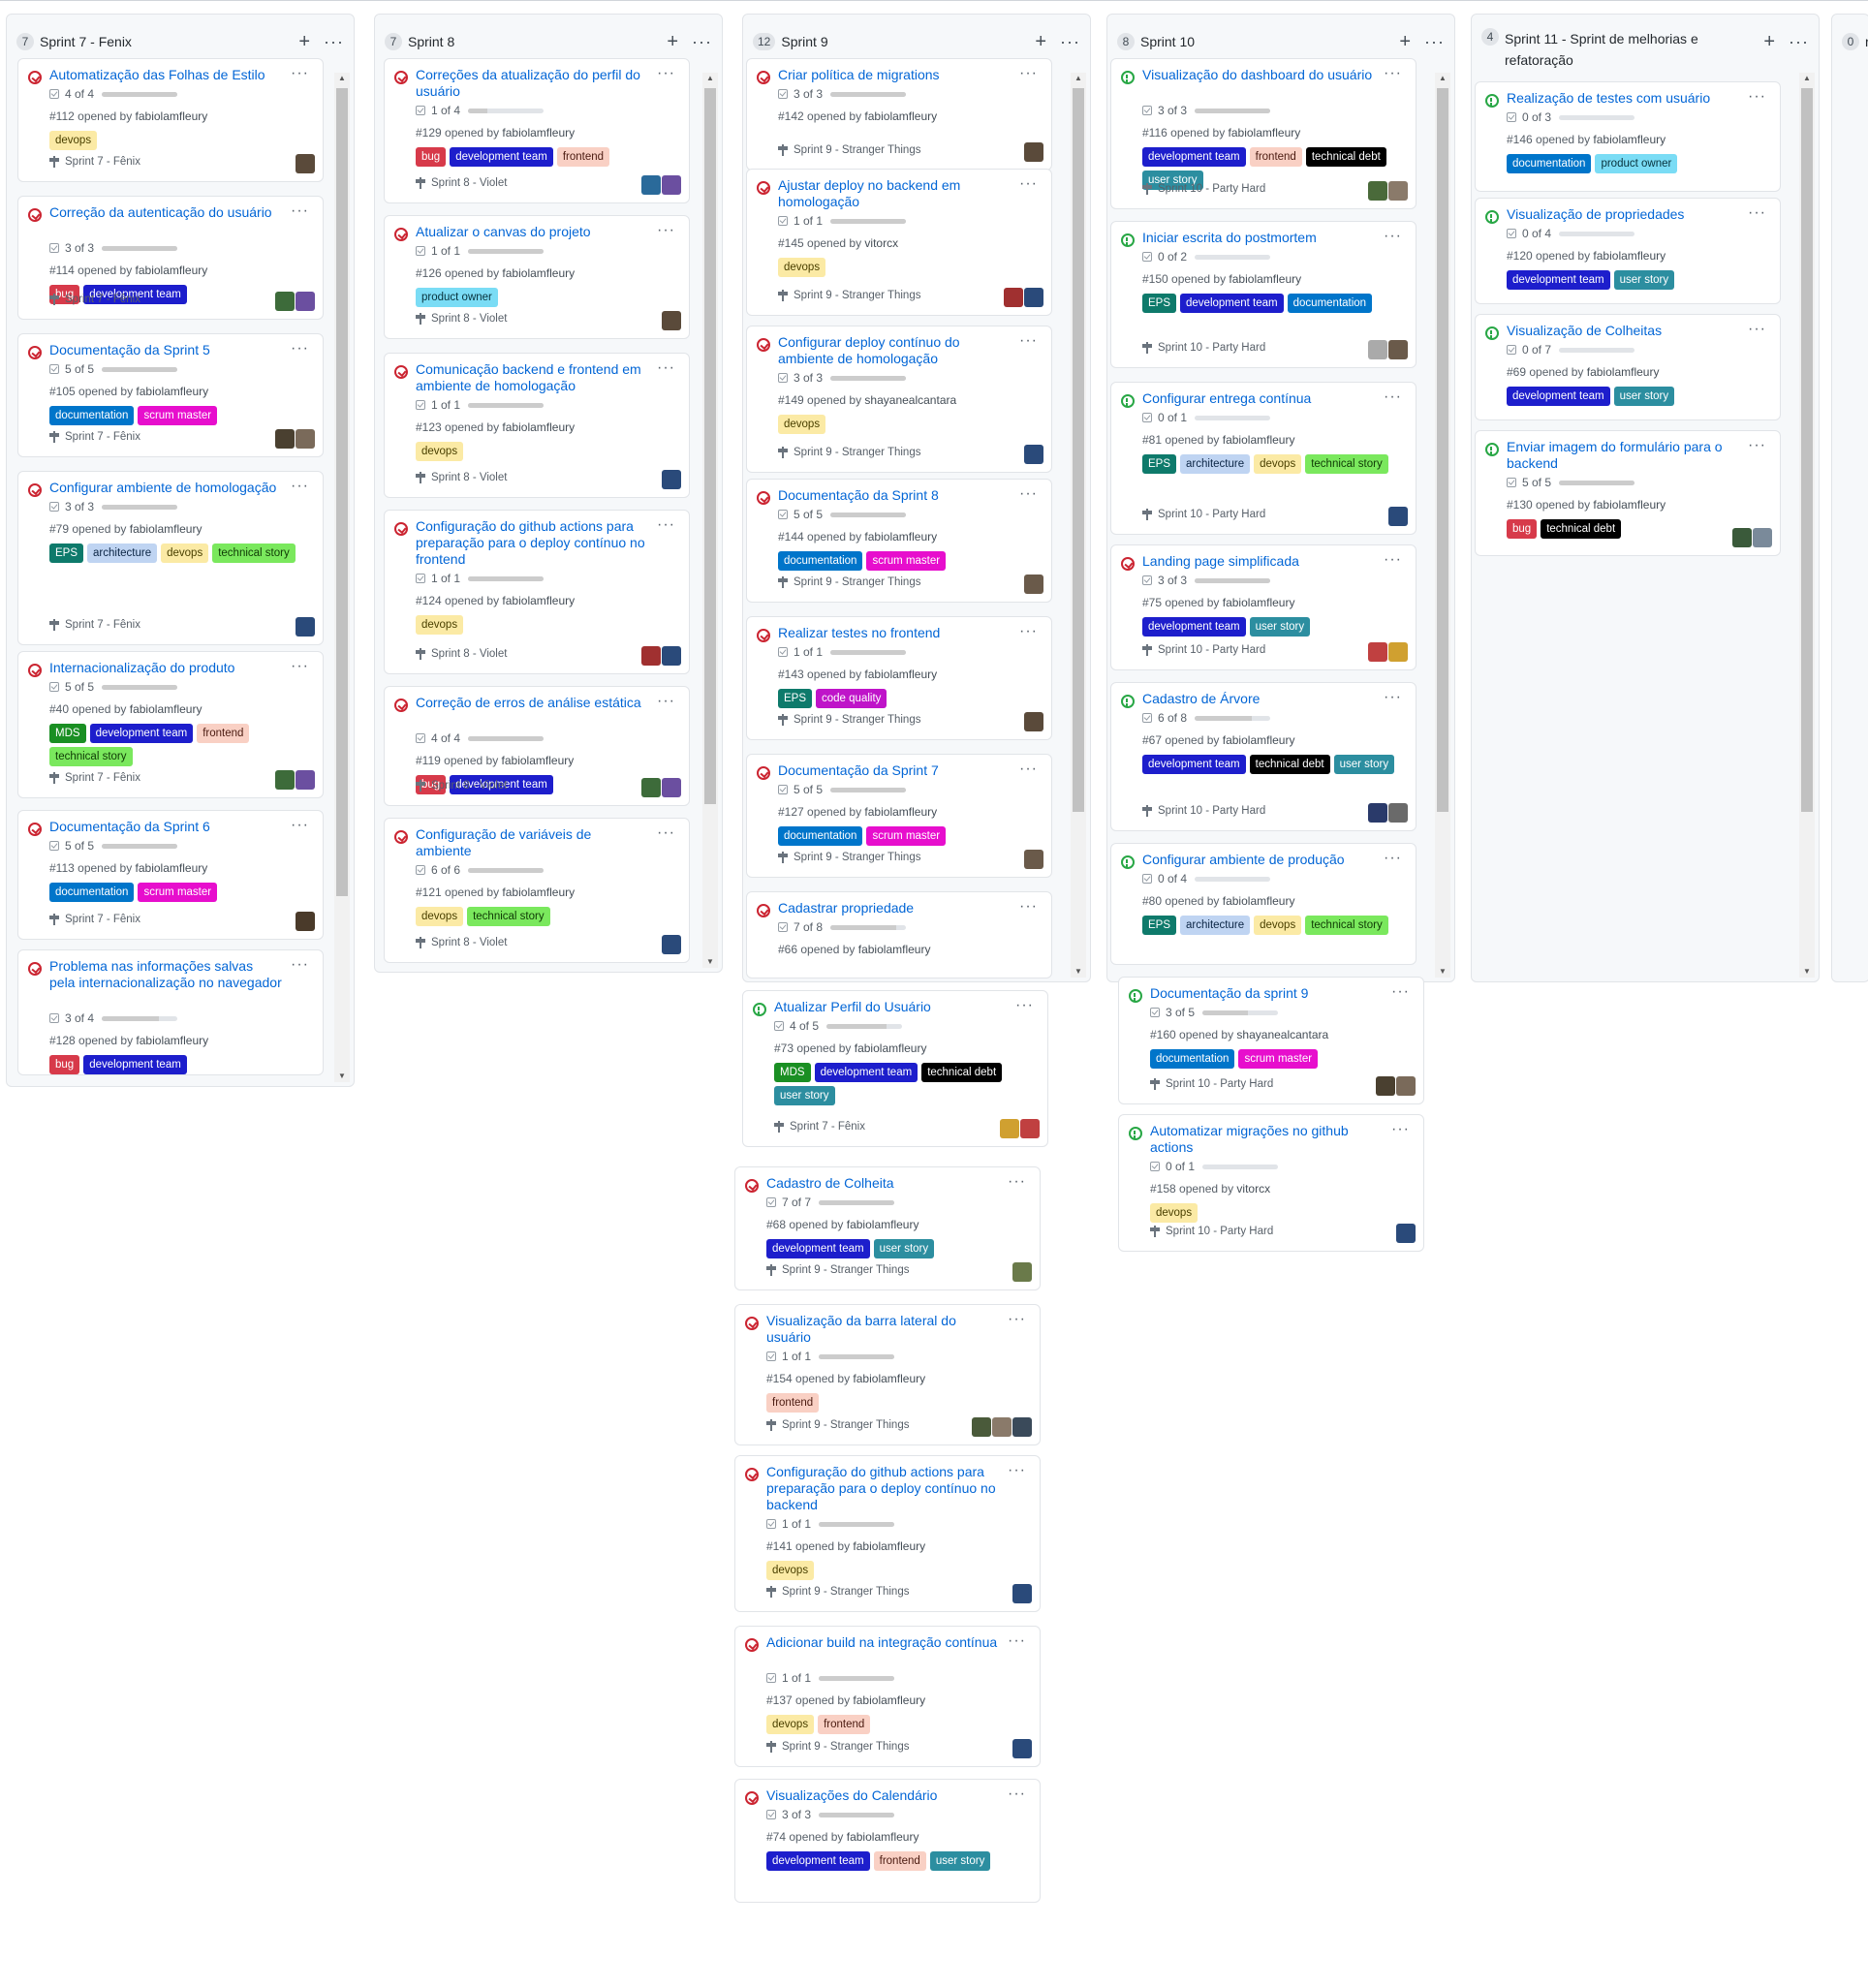 The width and height of the screenshot is (1868, 1988). What do you see at coordinates (1581, 529) in the screenshot?
I see `issue-label: technical debt` at bounding box center [1581, 529].